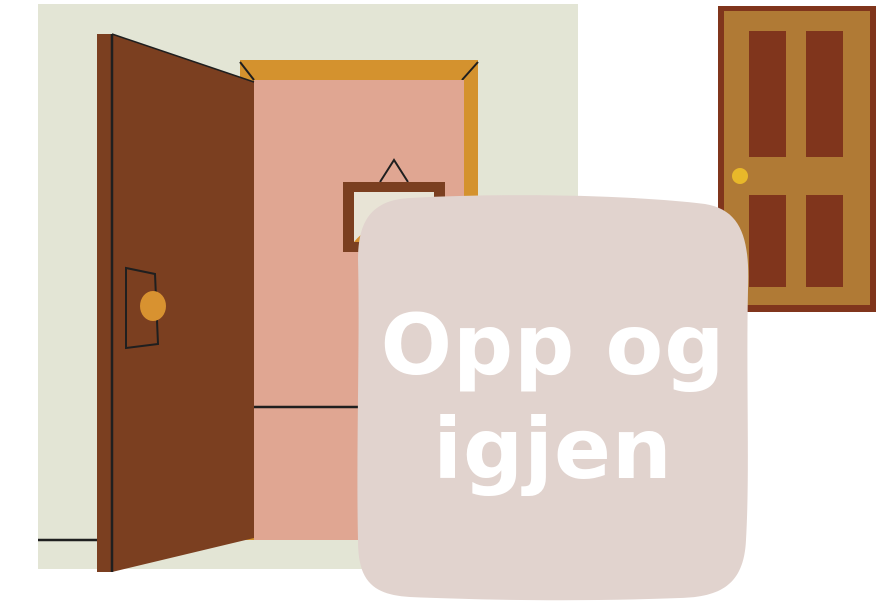 The image size is (882, 609). I want to click on doorknob-icon, so click(153, 306).